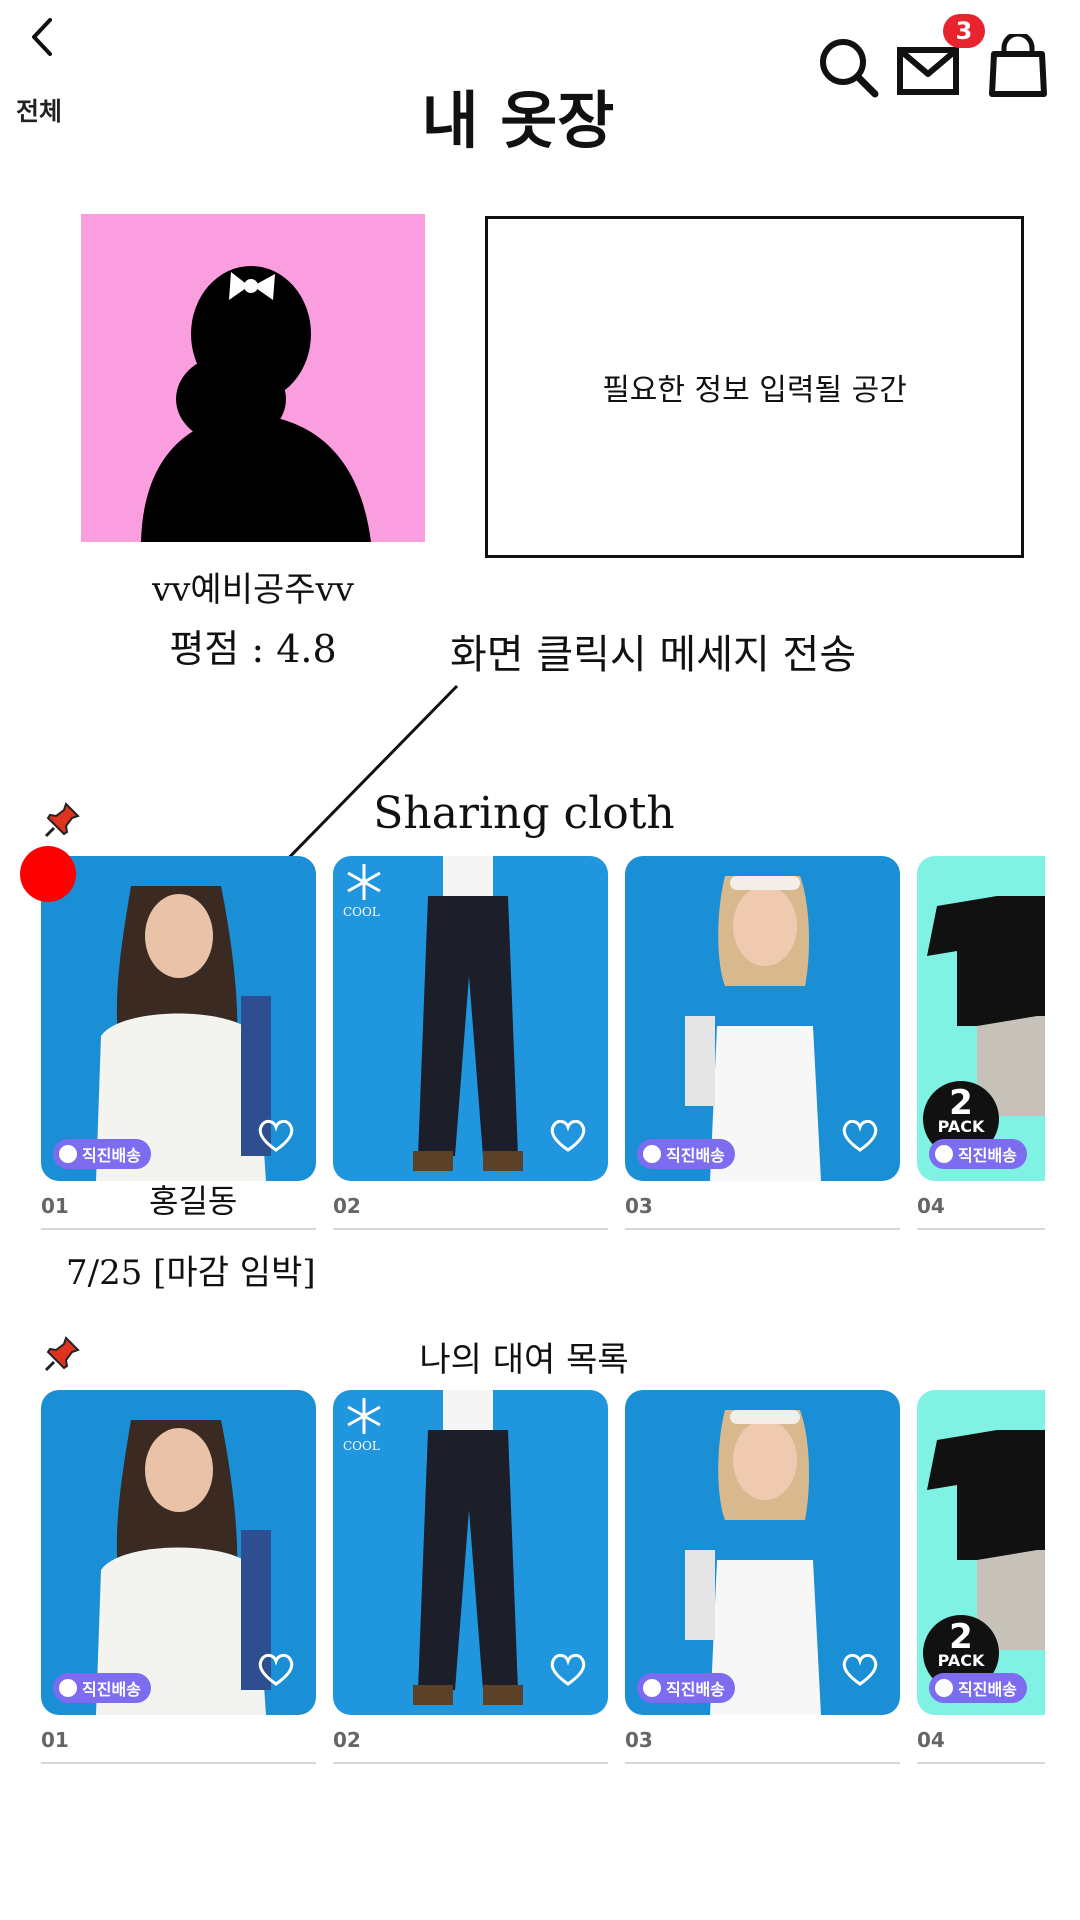 The width and height of the screenshot is (1080, 1920). Describe the element at coordinates (524, 1360) in the screenshot. I see `section-title-rental: 나의 대여 목록` at that location.